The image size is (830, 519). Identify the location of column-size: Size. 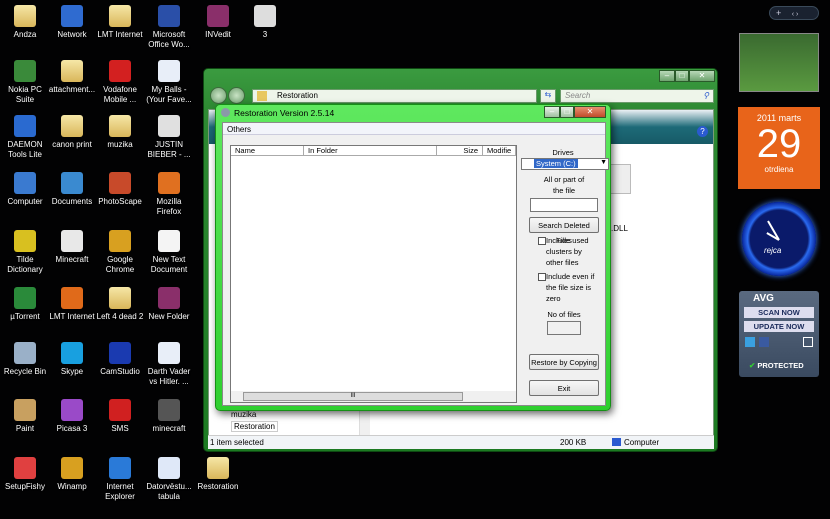
(460, 151).